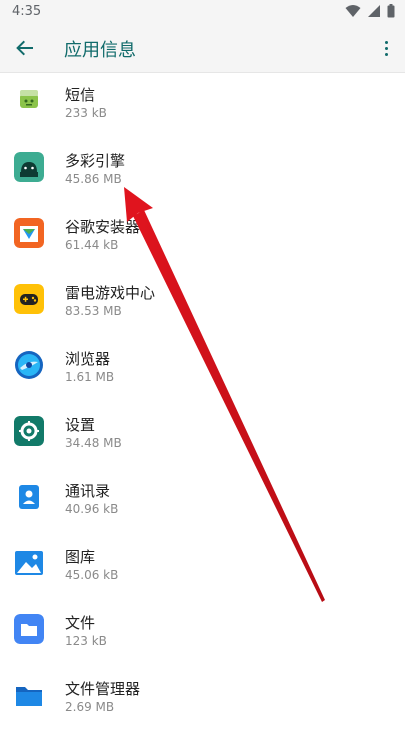  I want to click on contacts-icon, so click(29, 497).